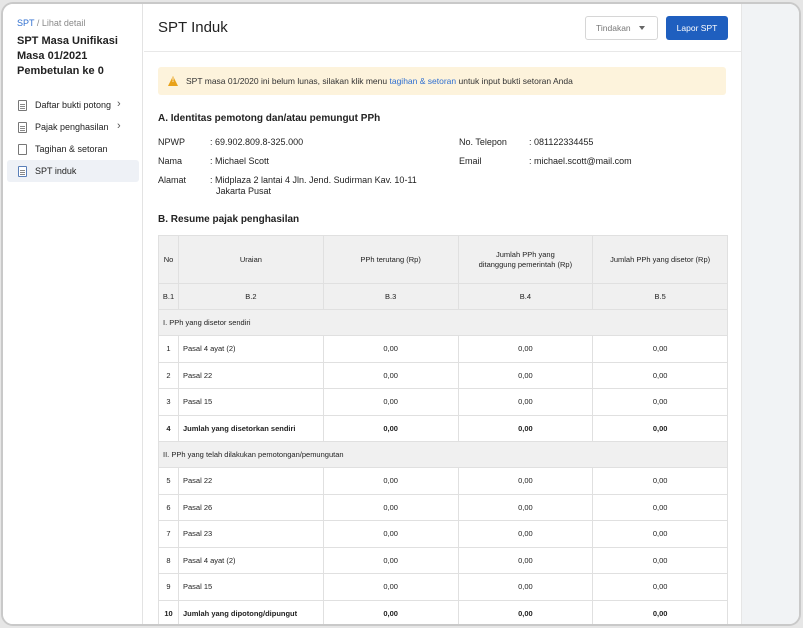 This screenshot has height=628, width=803. I want to click on right-panel, so click(770, 314).